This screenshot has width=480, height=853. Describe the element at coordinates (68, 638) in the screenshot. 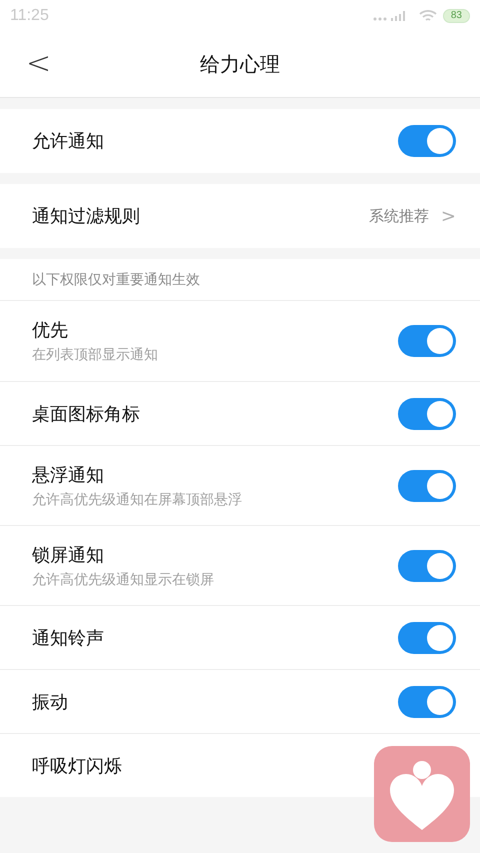

I see `setting-label: 通知铃声` at that location.